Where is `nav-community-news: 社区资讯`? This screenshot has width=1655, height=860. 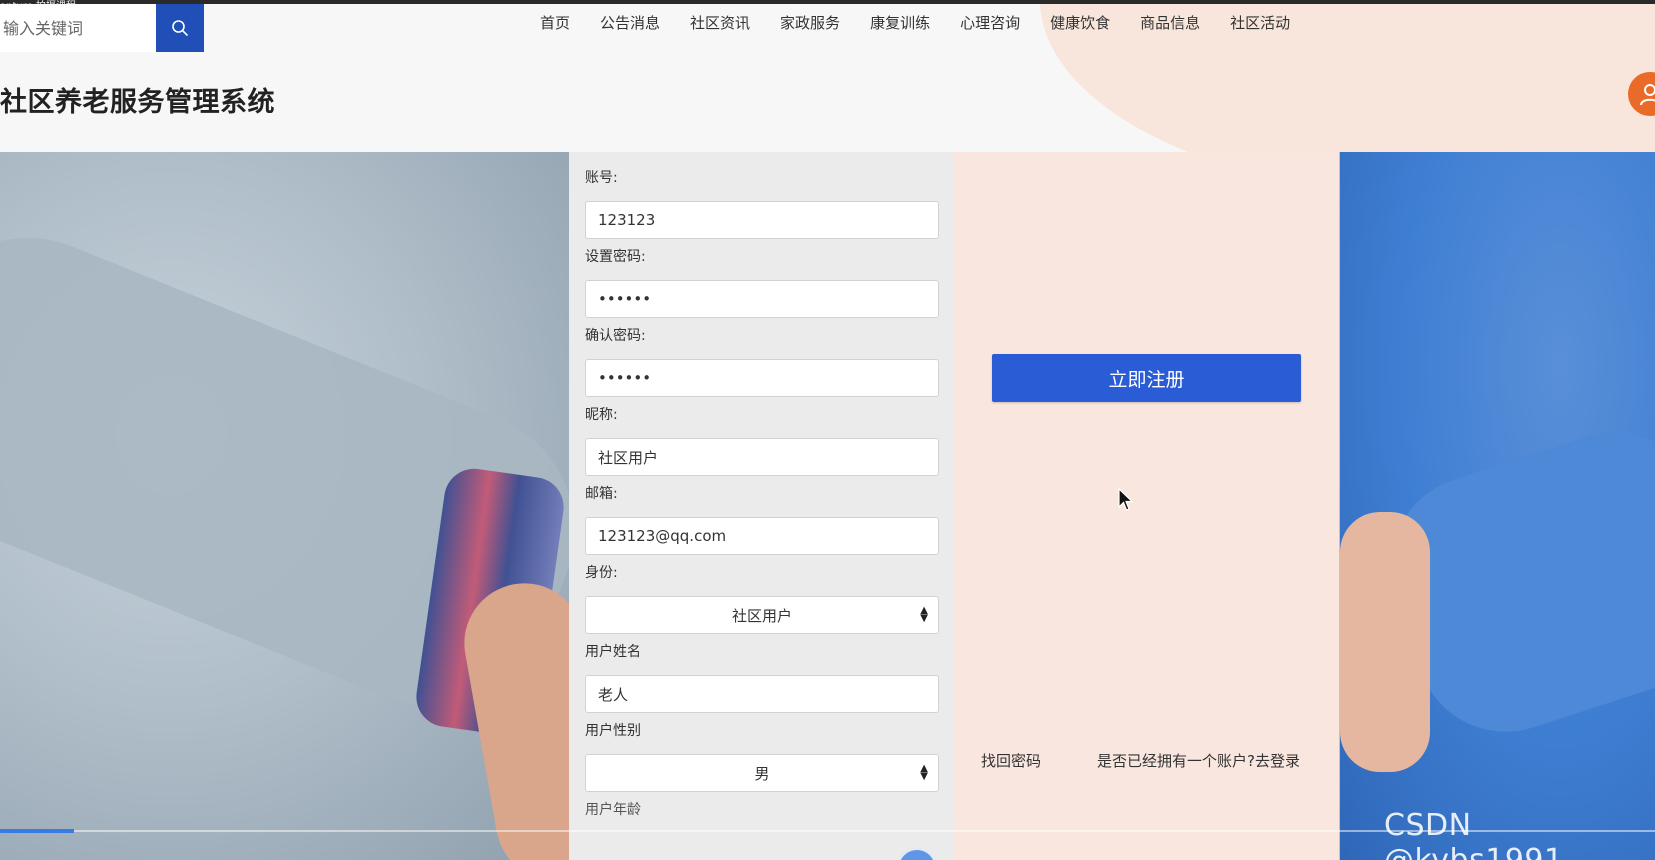 nav-community-news: 社区资讯 is located at coordinates (720, 23).